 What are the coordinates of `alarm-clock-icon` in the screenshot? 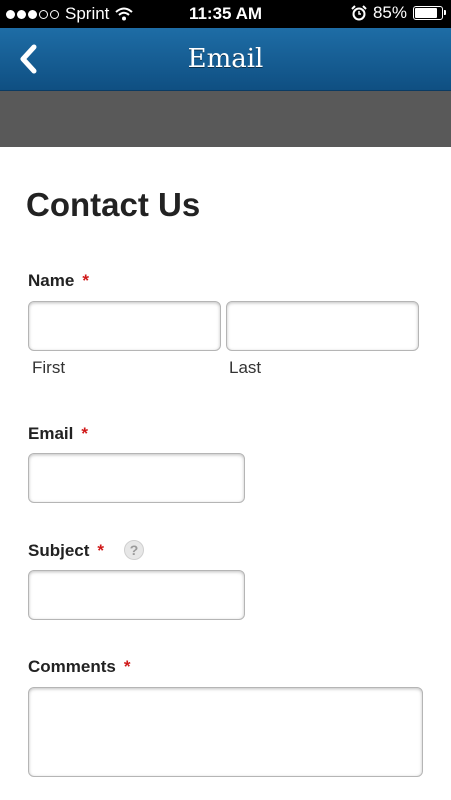 It's located at (359, 13).